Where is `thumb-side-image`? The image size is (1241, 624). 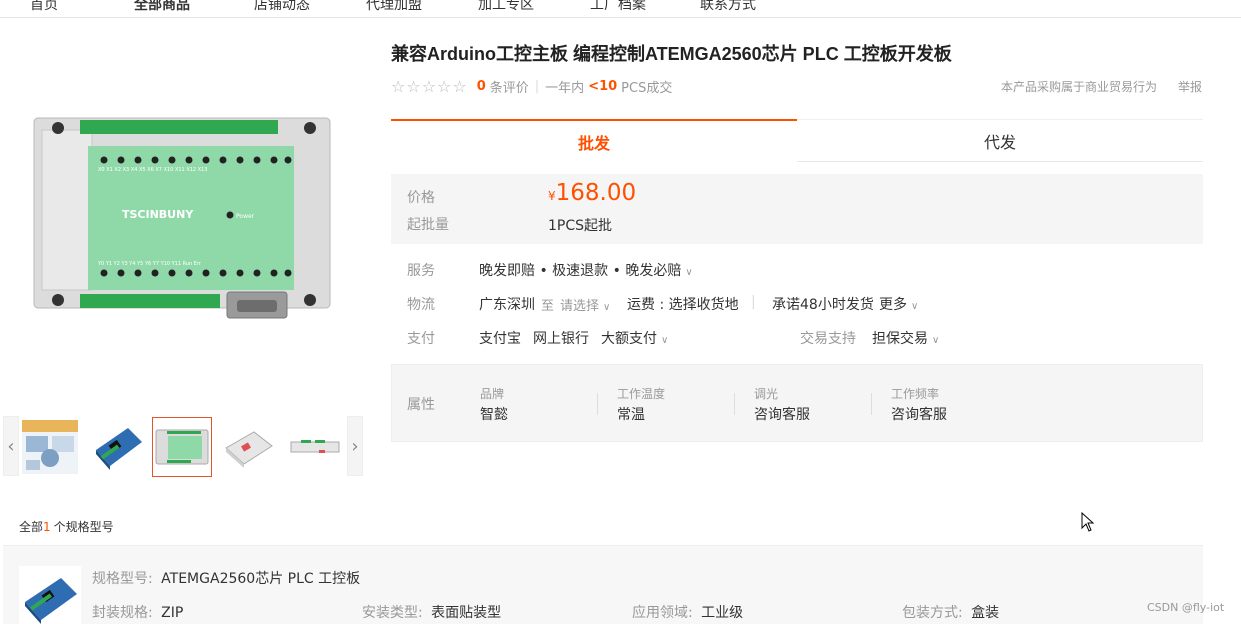
thumb-side-image is located at coordinates (315, 446).